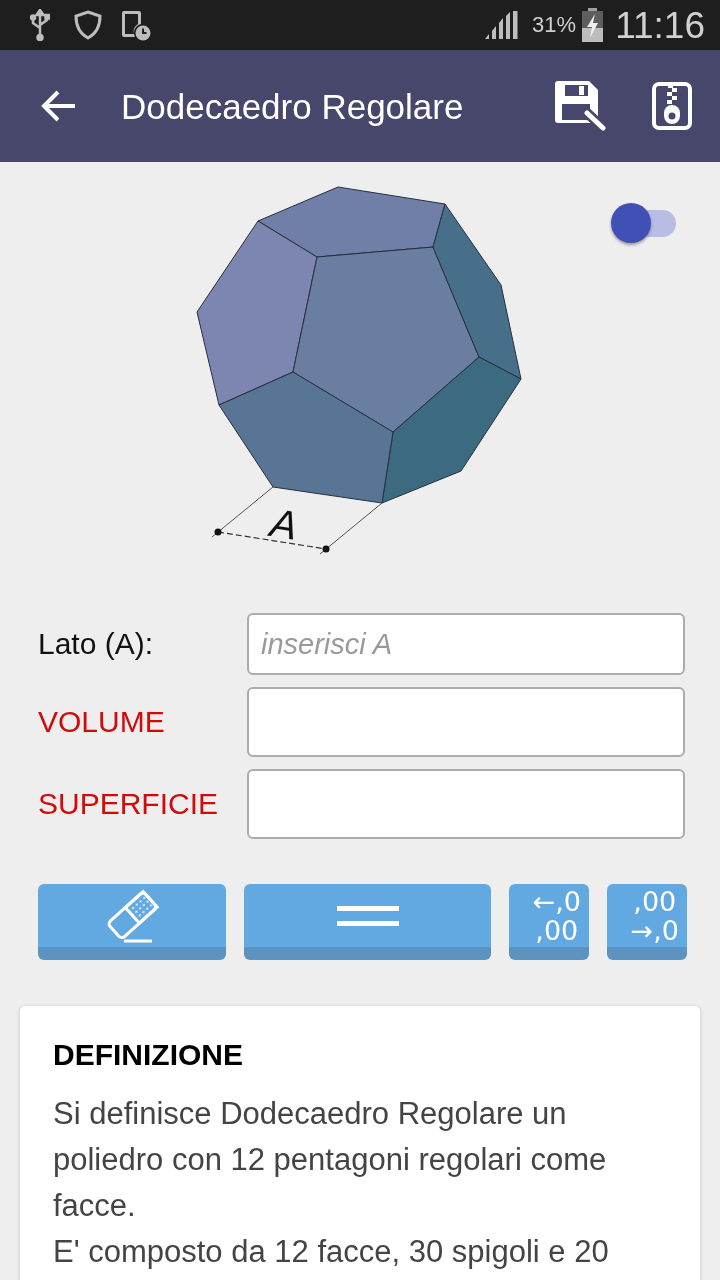 This screenshot has width=720, height=1280. What do you see at coordinates (88, 25) in the screenshot?
I see `shield-icon` at bounding box center [88, 25].